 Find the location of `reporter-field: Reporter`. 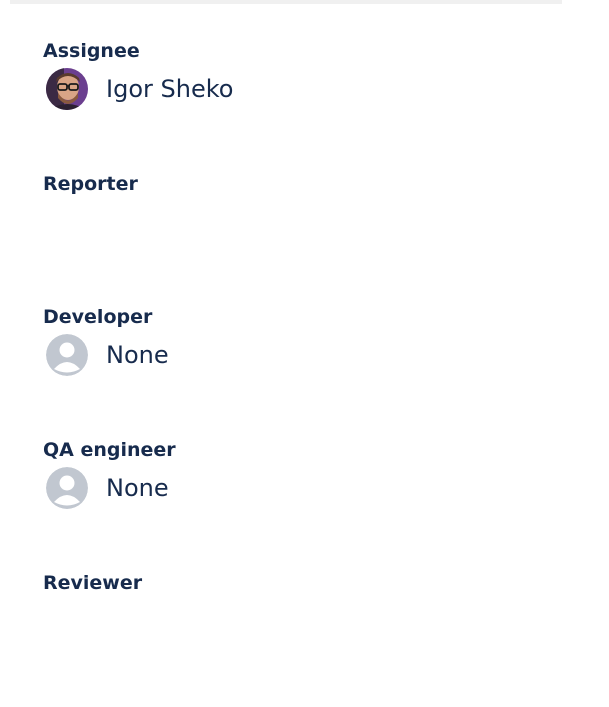

reporter-field: Reporter is located at coordinates (293, 214).